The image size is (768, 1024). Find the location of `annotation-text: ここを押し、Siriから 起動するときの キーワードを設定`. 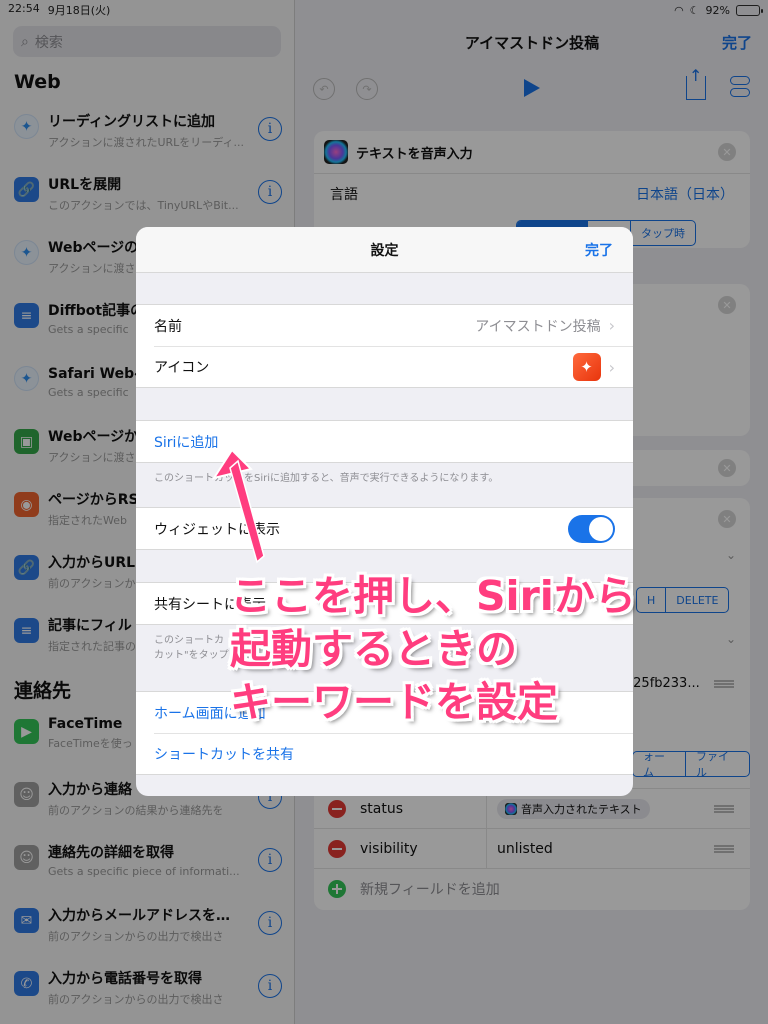

annotation-text: ここを押し、Siriから 起動するときの キーワードを設定 is located at coordinates (433, 649).